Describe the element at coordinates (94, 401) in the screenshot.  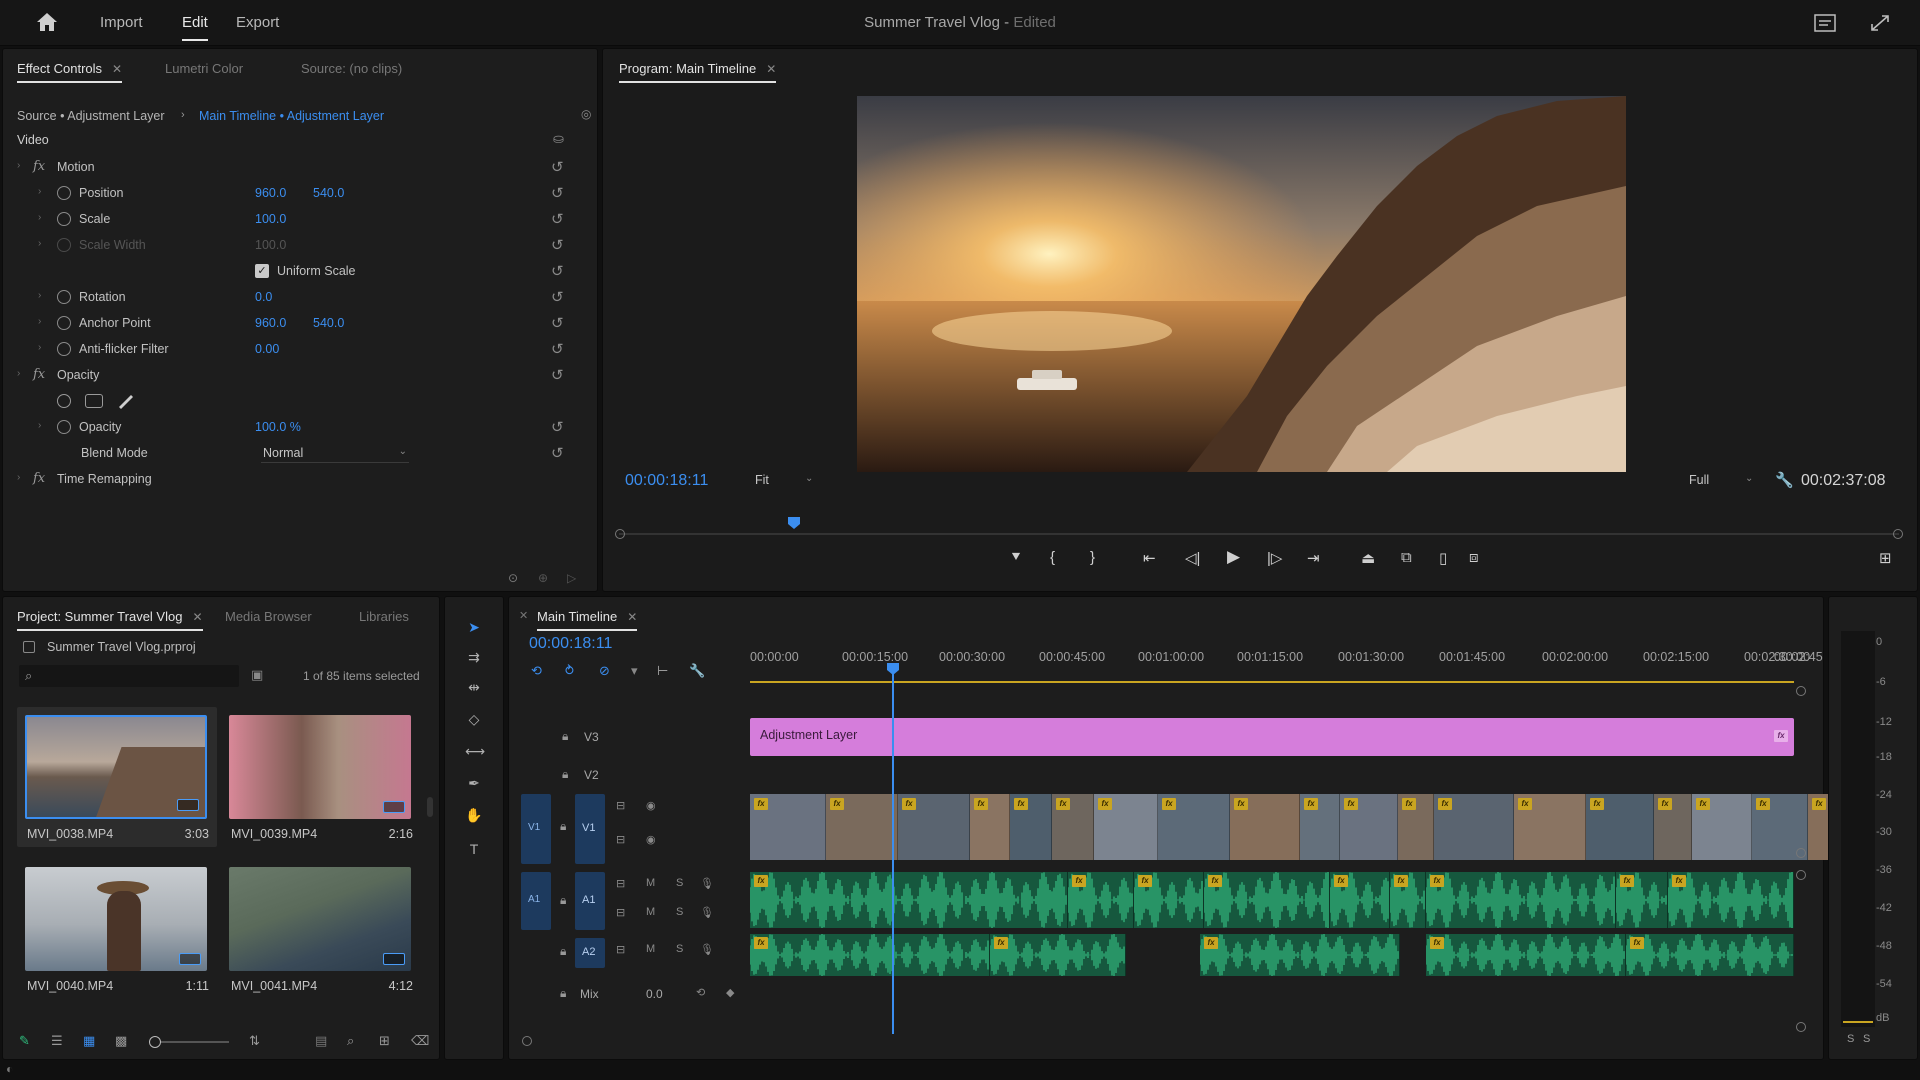
I see `rectangle-mask-icon` at that location.